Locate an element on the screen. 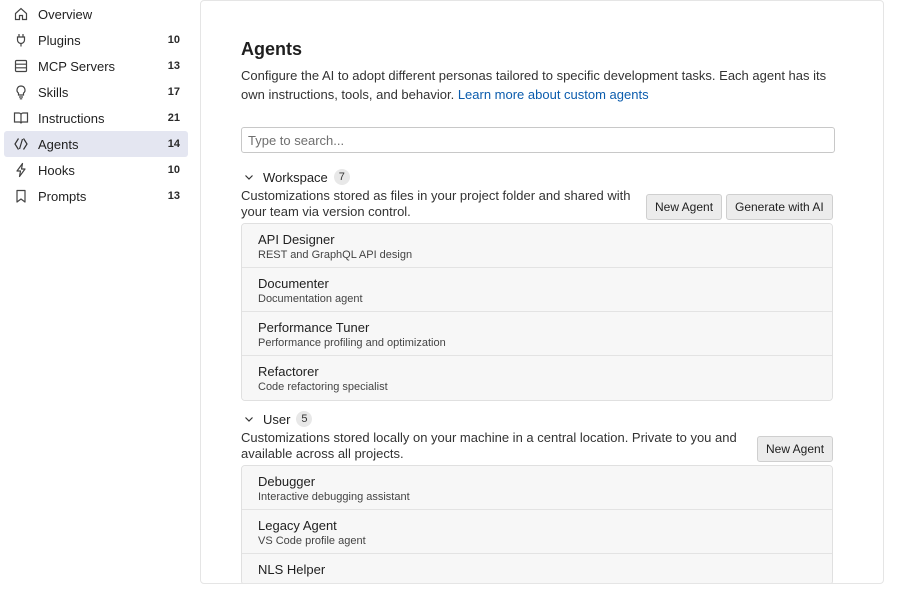  book-icon is located at coordinates (21, 118).